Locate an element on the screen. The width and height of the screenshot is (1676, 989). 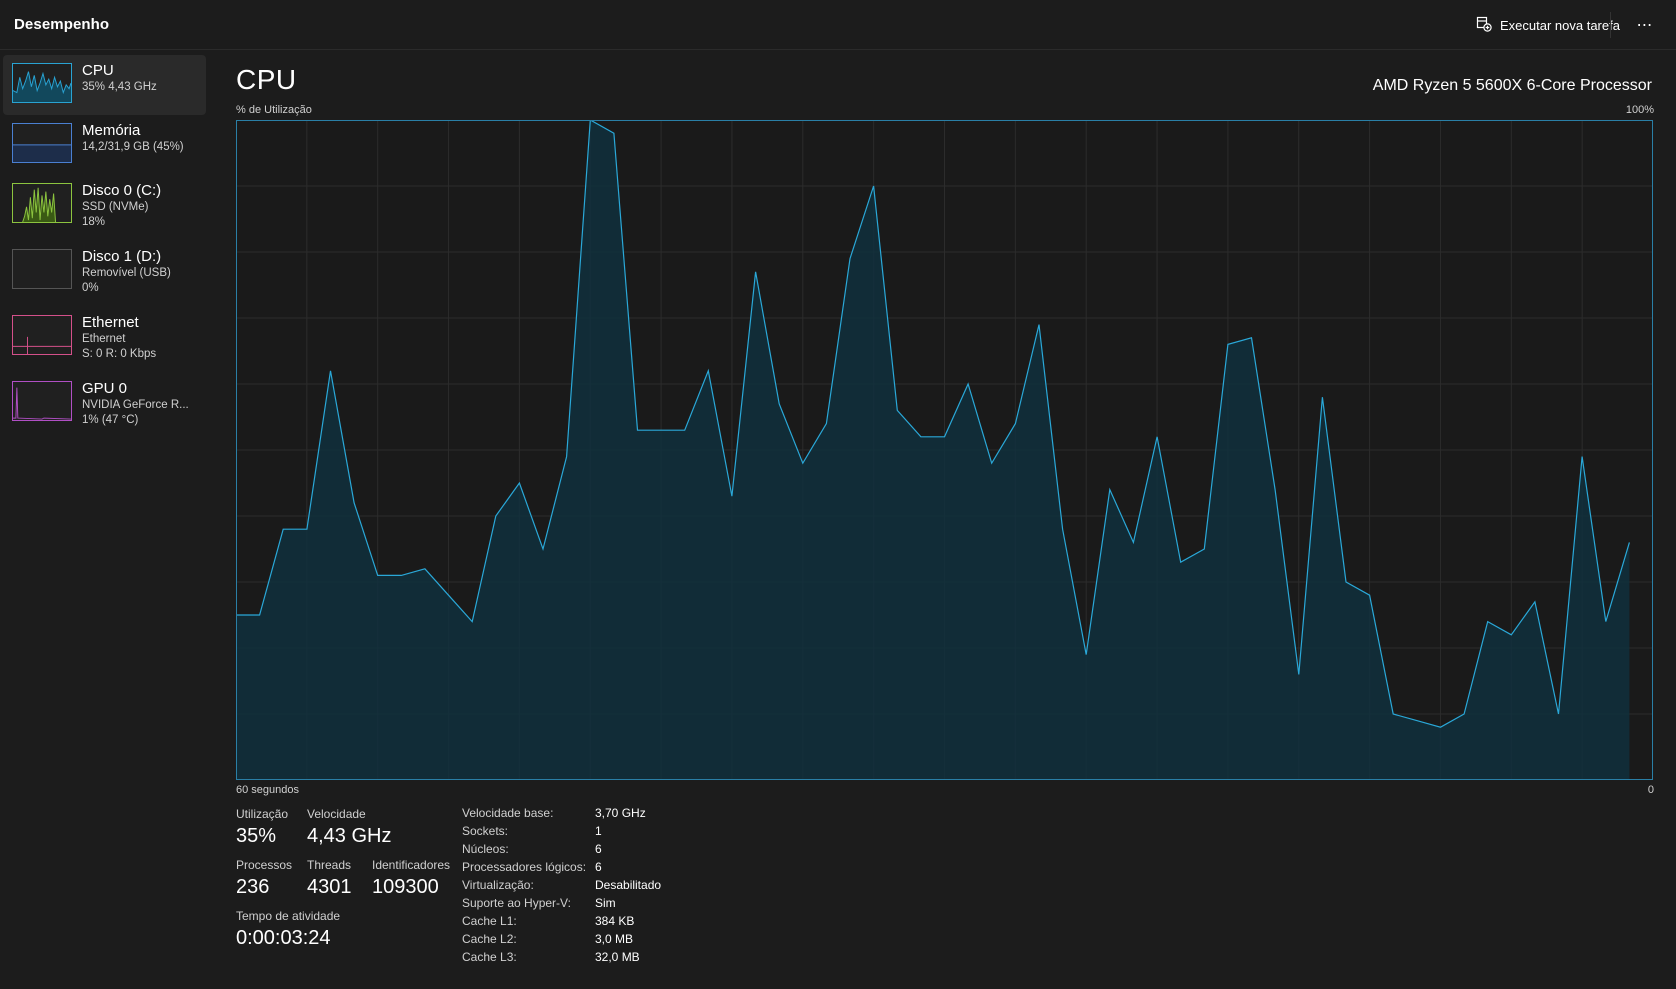
info-key: Suporte ao Hyper-V: is located at coordinates (516, 903).